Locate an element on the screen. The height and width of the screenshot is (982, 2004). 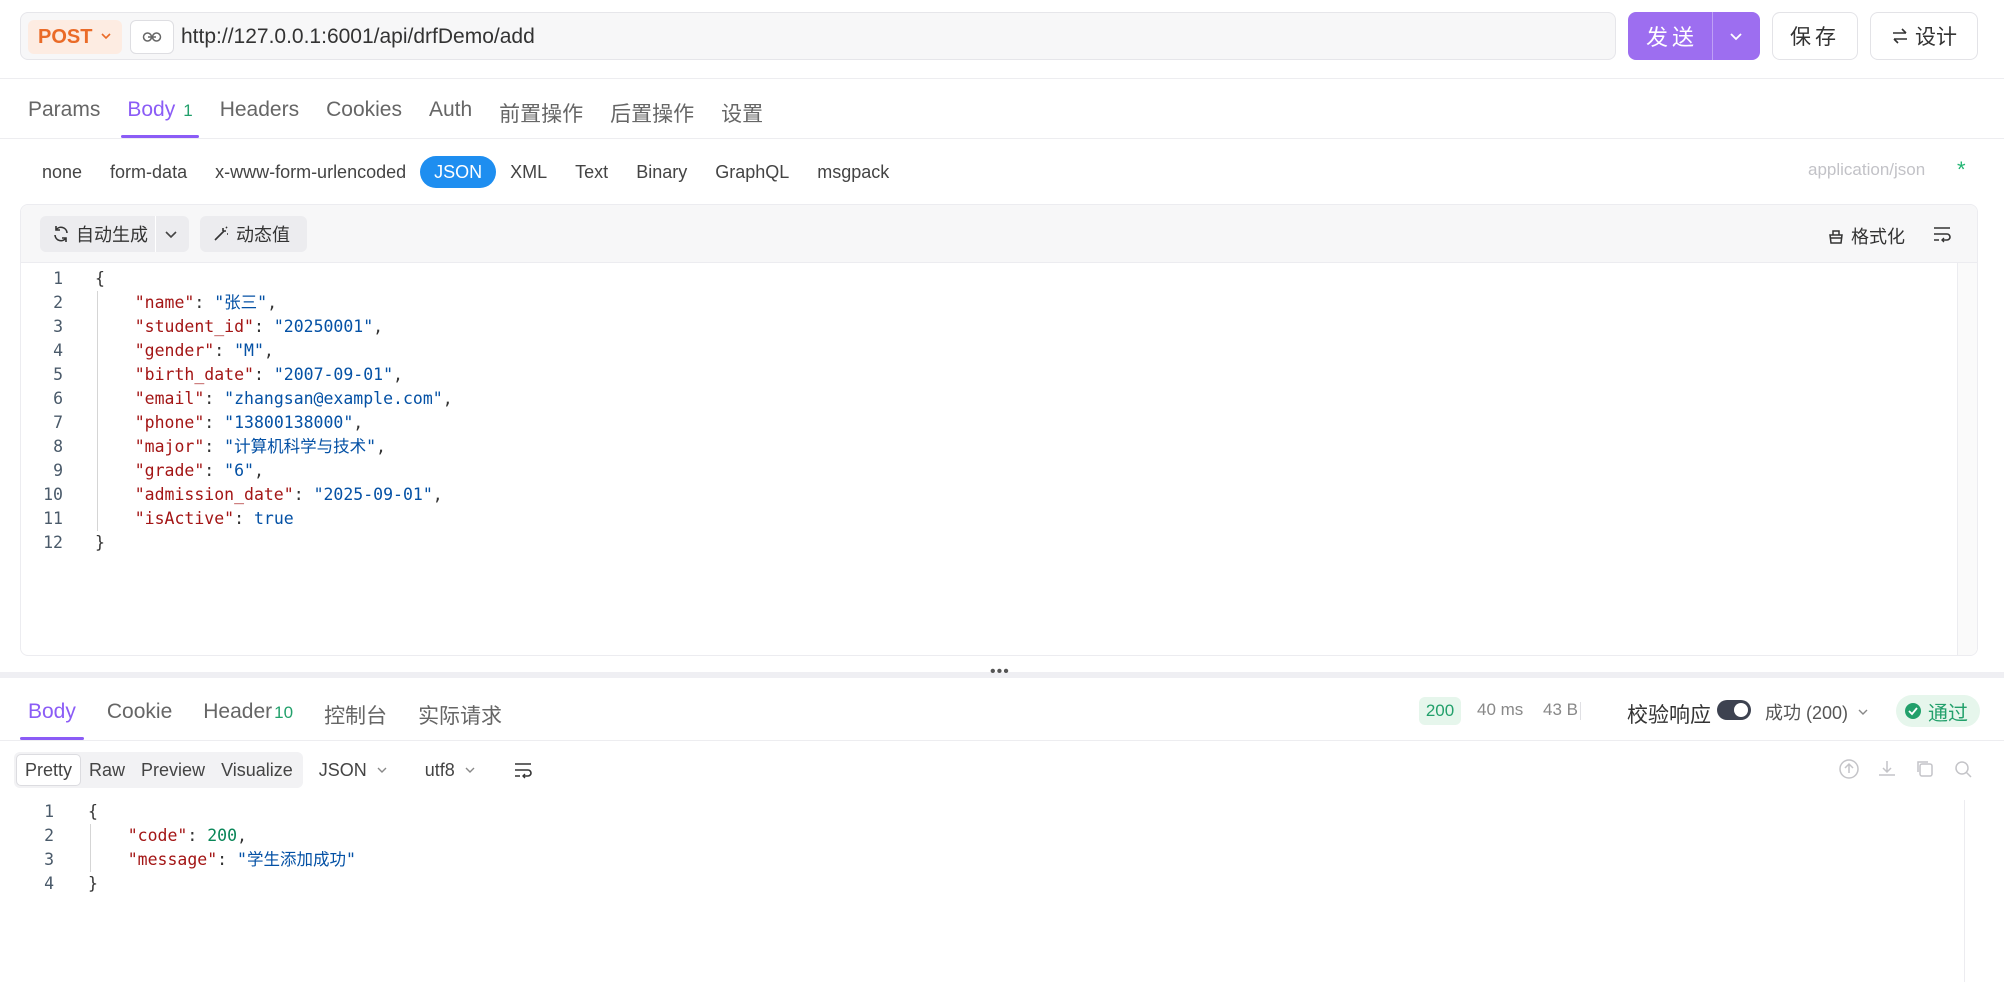
content-type-label: application/json is located at coordinates (1867, 169).